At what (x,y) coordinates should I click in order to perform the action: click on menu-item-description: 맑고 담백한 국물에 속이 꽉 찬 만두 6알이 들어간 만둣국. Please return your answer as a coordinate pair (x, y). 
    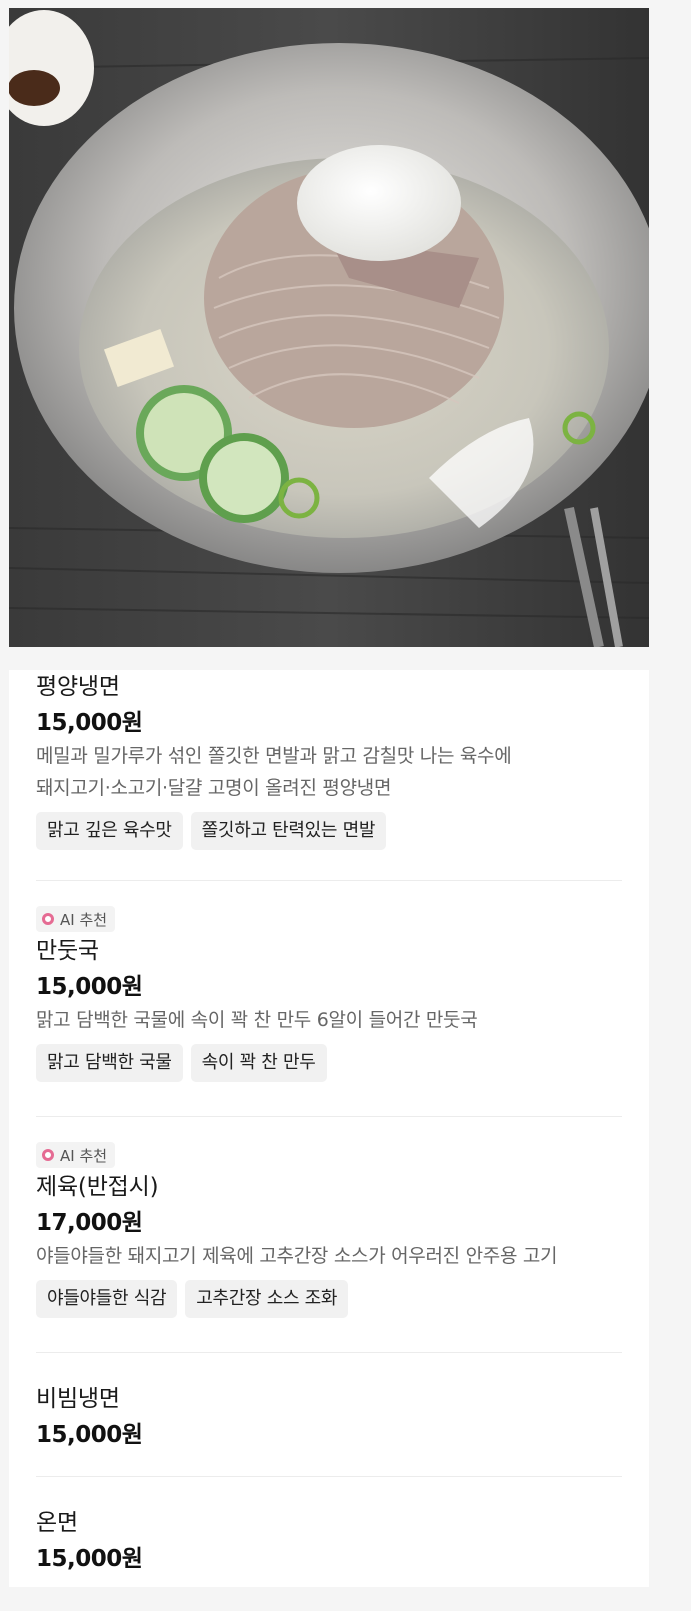
    Looking at the image, I should click on (257, 1020).